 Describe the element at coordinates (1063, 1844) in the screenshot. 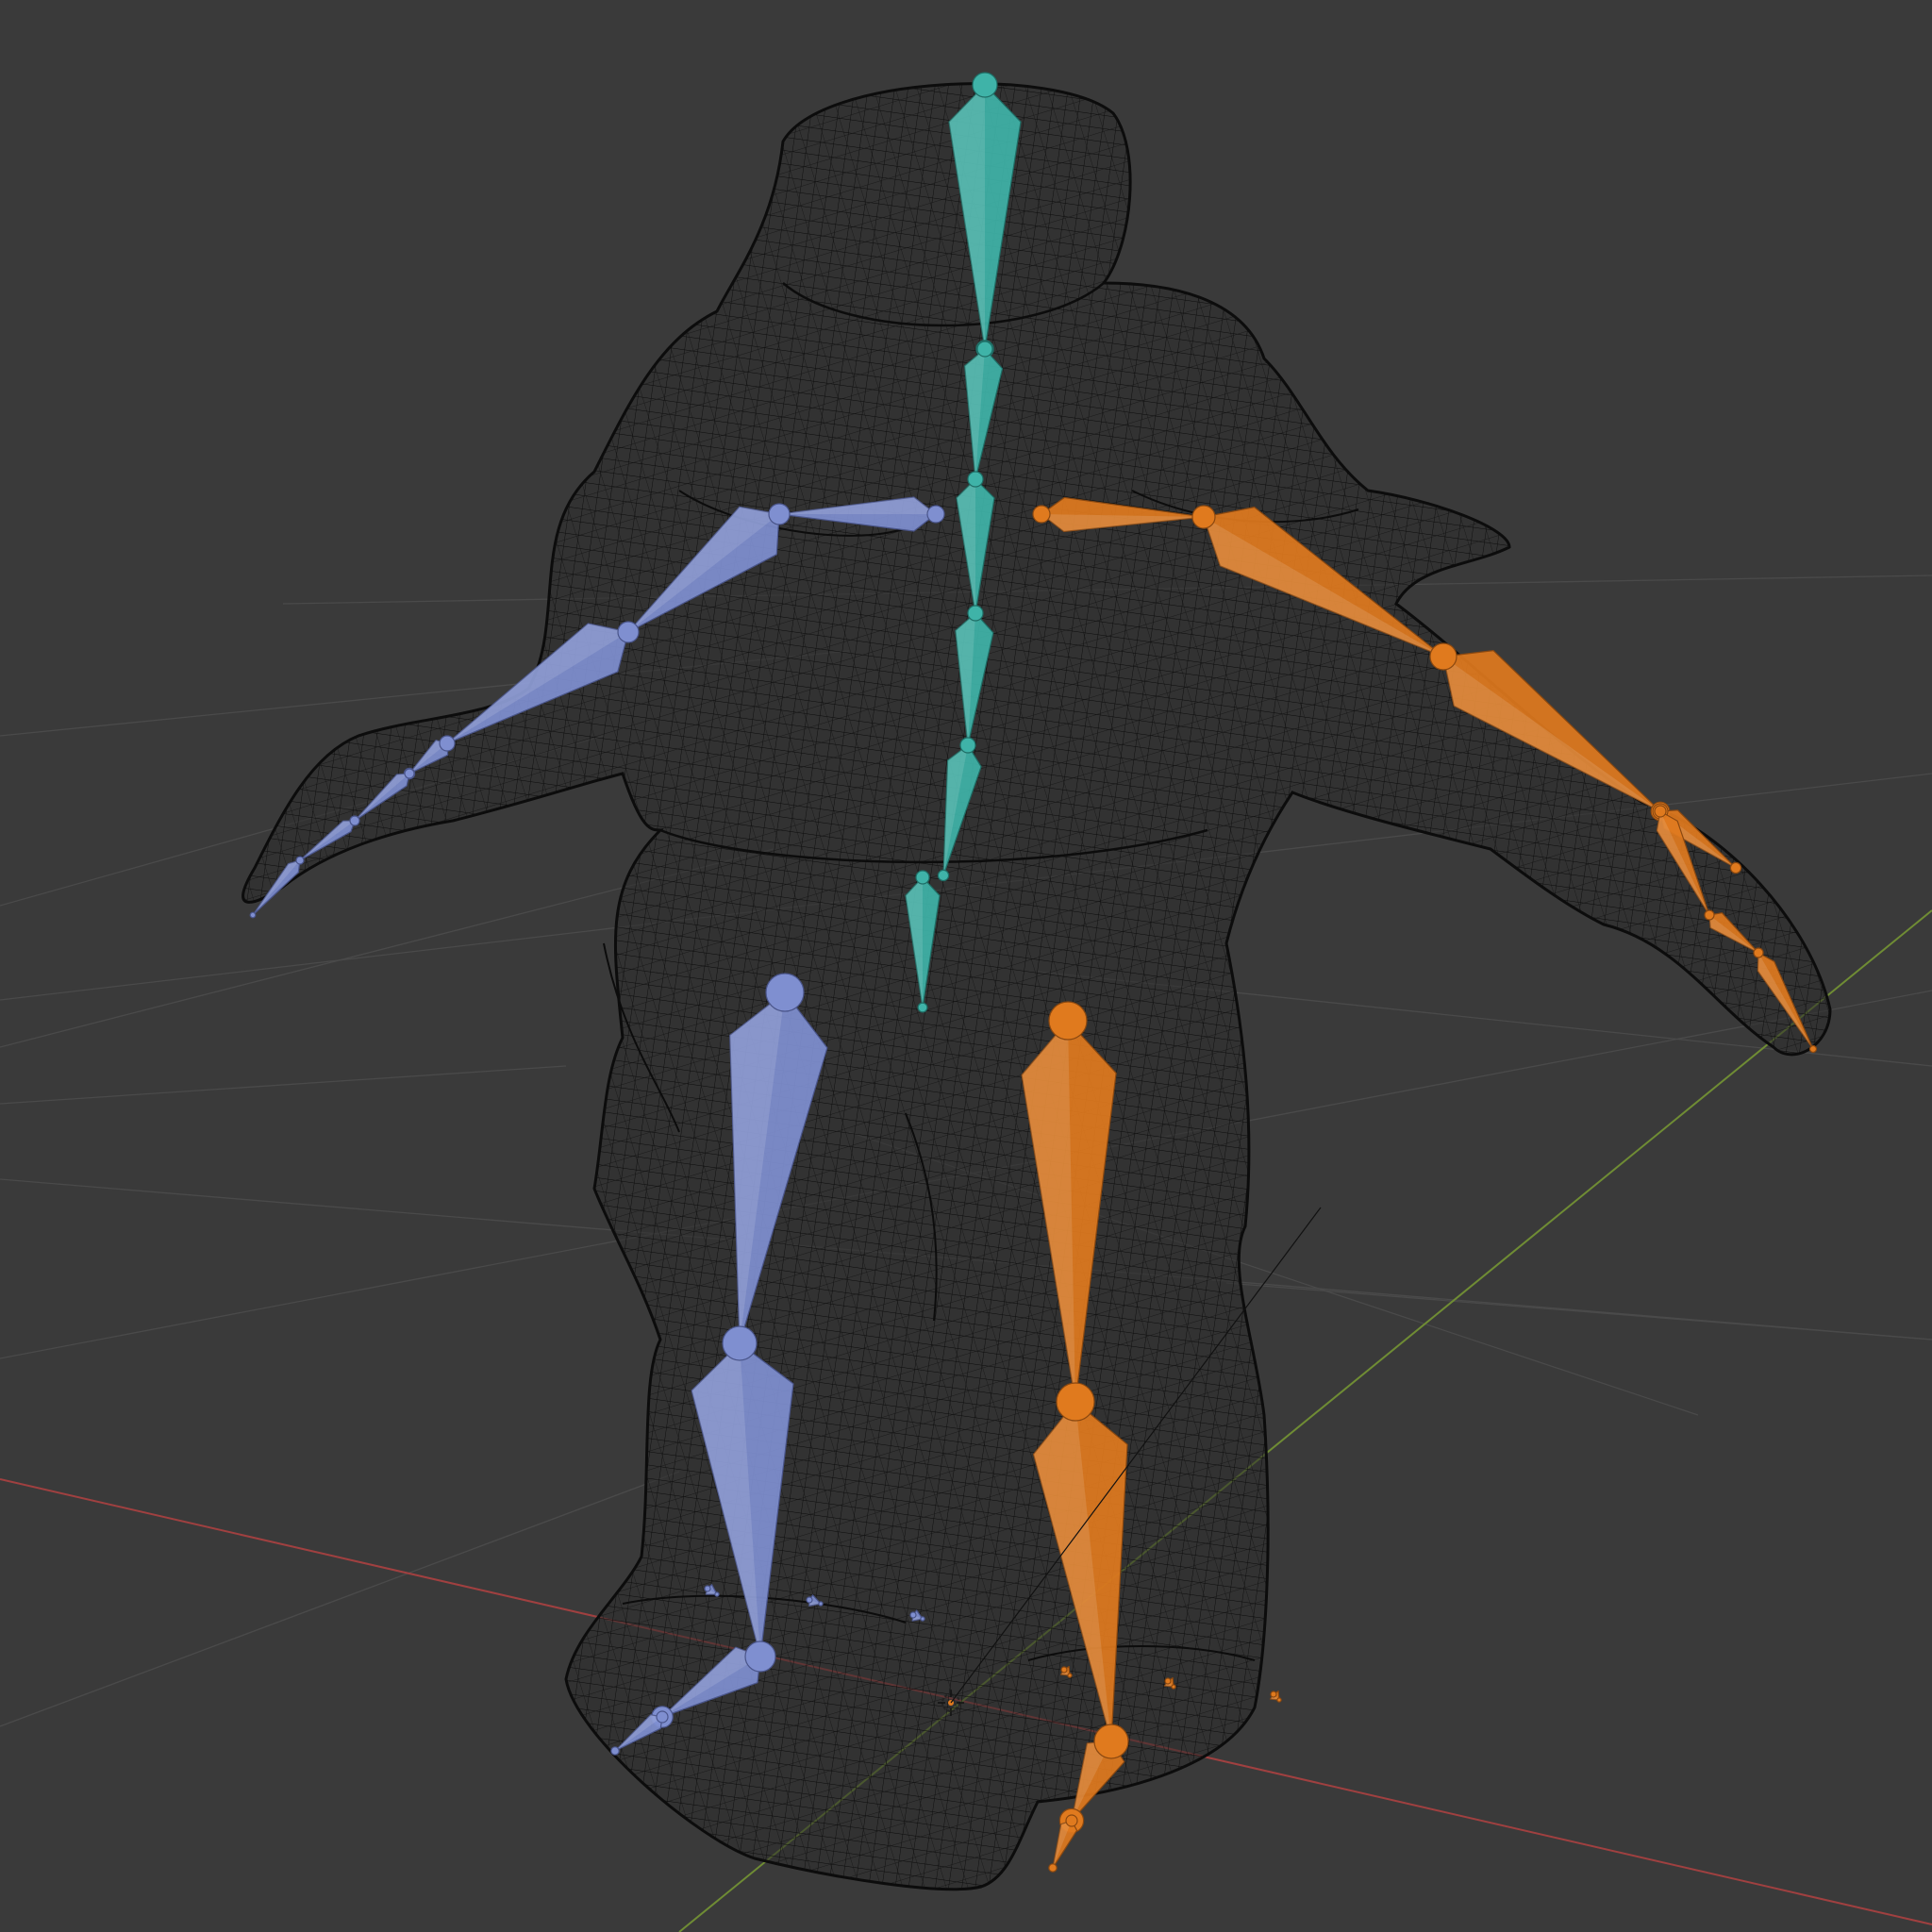

I see `bone-toe-r` at that location.